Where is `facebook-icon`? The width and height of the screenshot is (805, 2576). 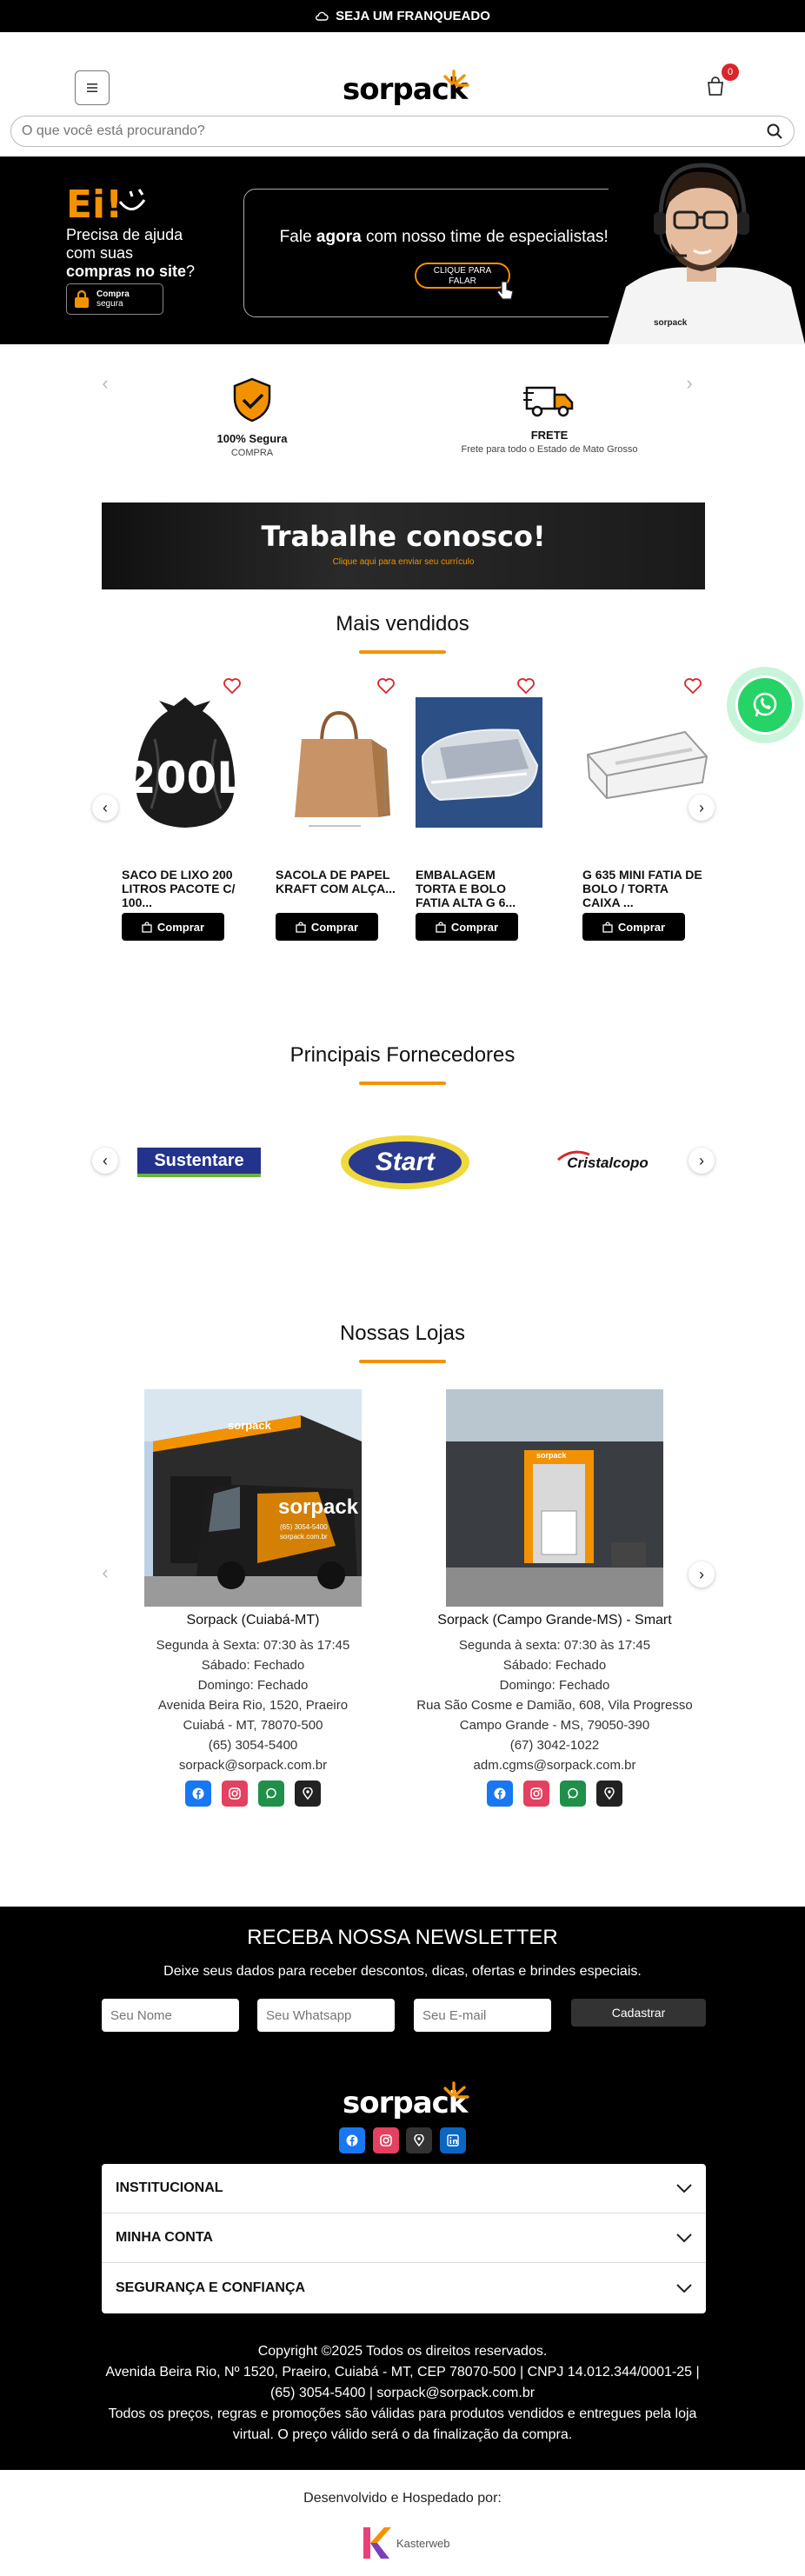 facebook-icon is located at coordinates (352, 2140).